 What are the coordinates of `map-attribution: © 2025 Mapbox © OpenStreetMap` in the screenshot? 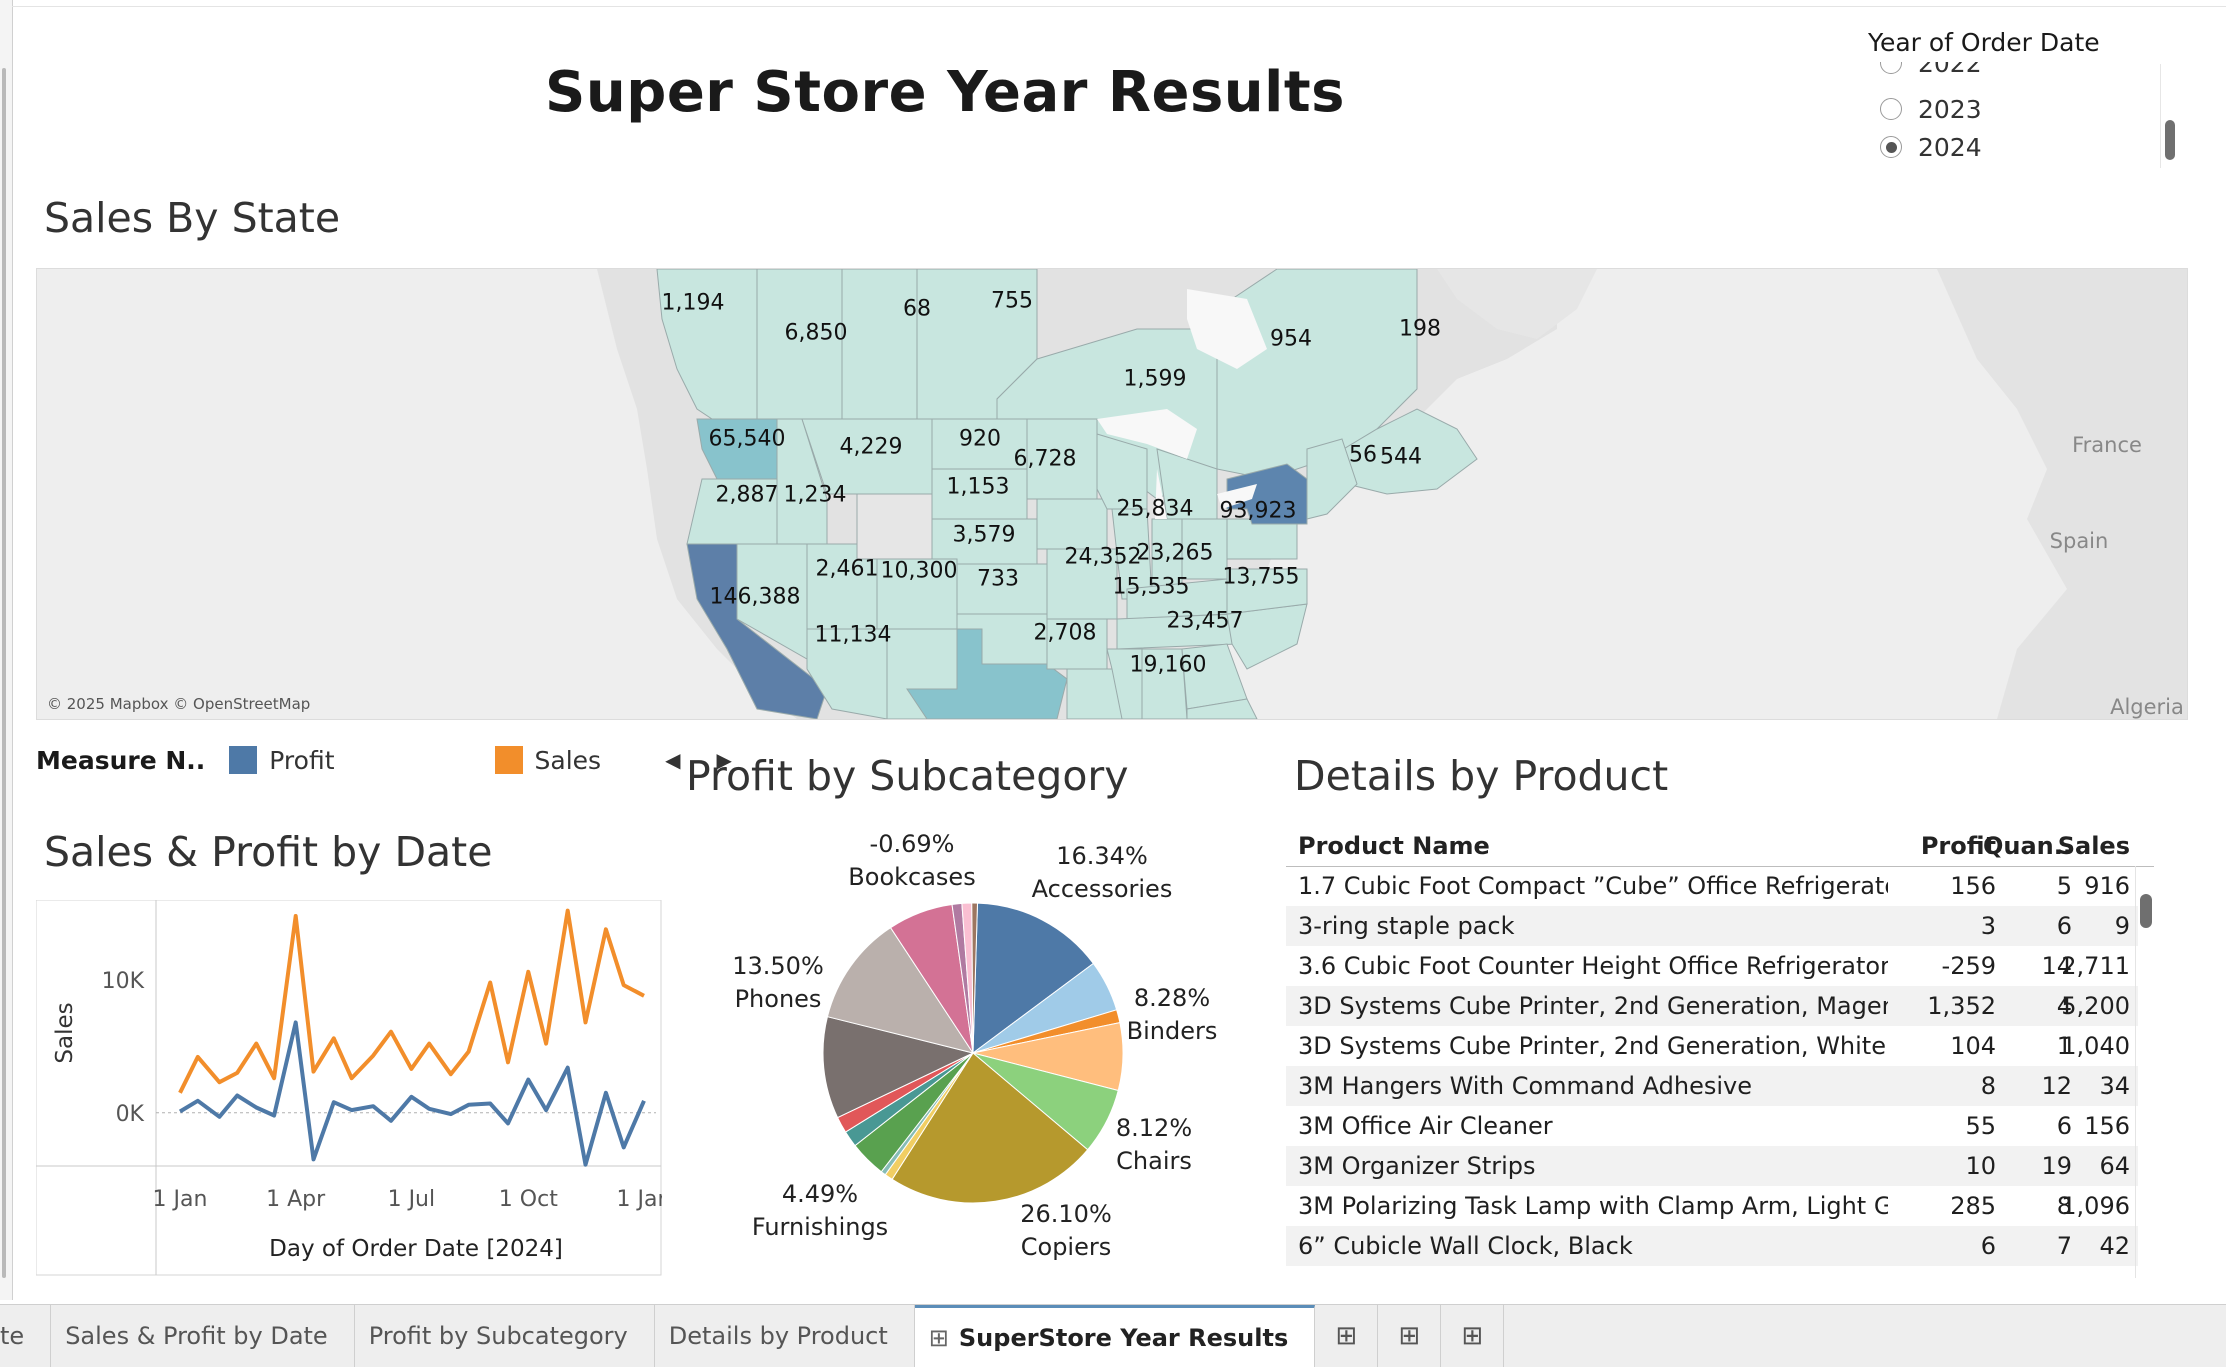 It's located at (179, 704).